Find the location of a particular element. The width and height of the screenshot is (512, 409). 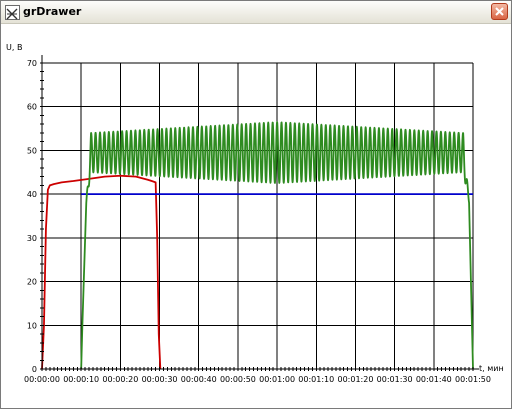

x-tick-label: 00:00:40 is located at coordinates (199, 379).